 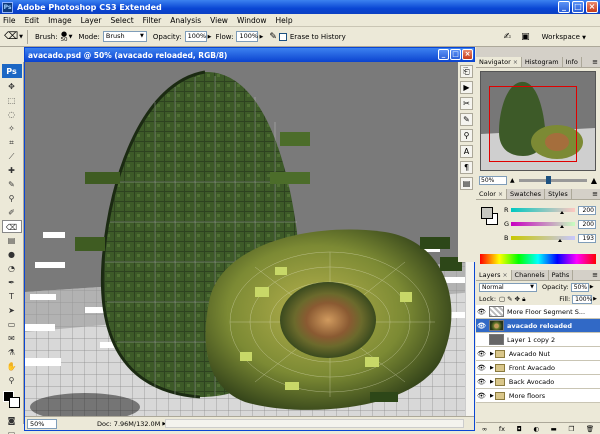 What do you see at coordinates (466, 103) in the screenshot?
I see `tool-presets-icon: ✂` at bounding box center [466, 103].